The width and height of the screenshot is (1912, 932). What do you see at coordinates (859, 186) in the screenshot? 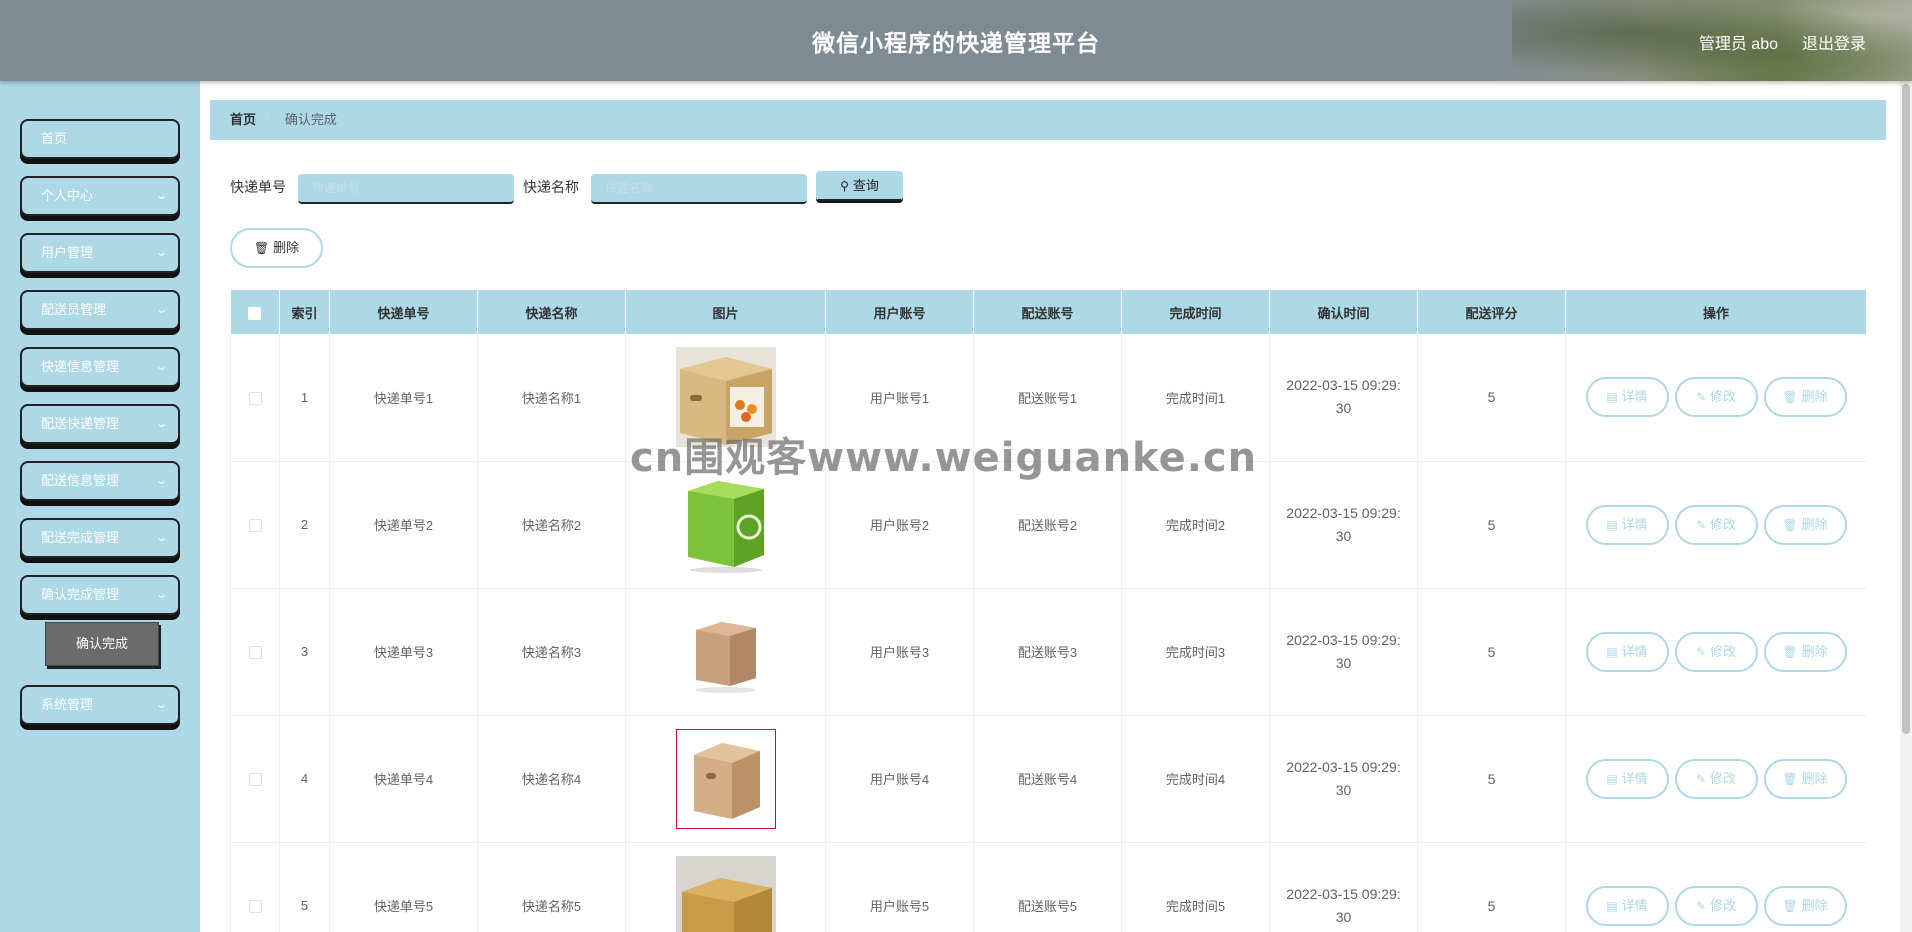
I see `query-button: ⚲ 查询` at bounding box center [859, 186].